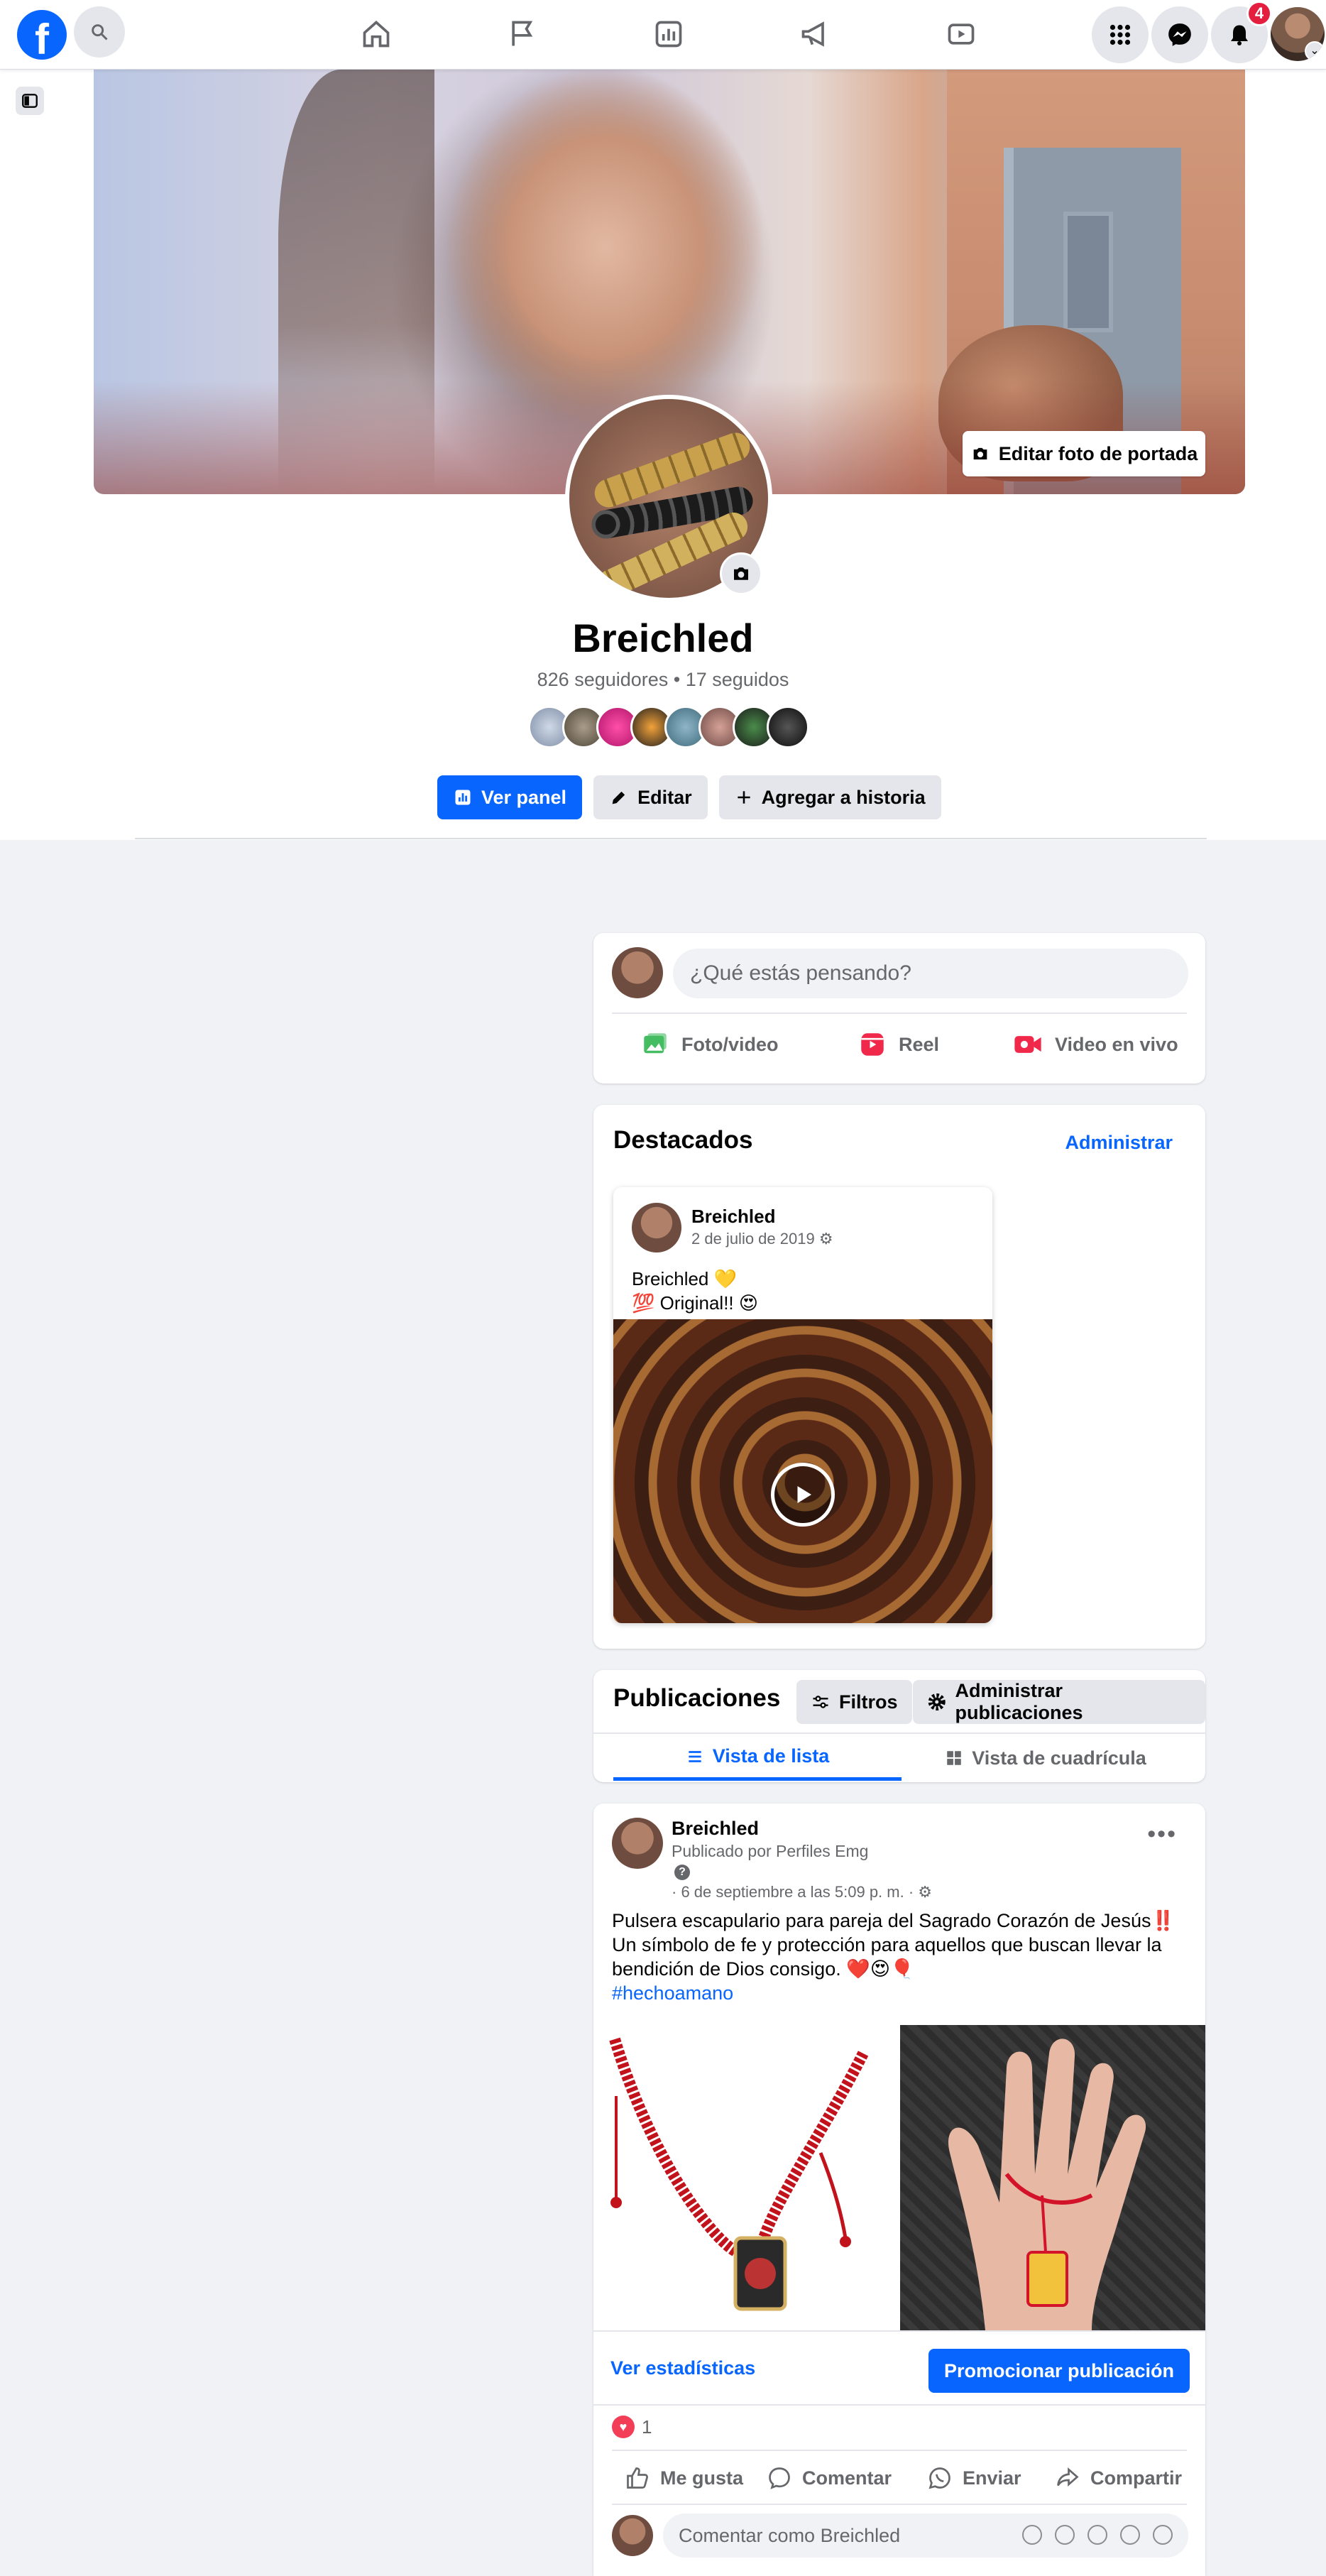 The image size is (1326, 2576). I want to click on sticker-icon, so click(1163, 2535).